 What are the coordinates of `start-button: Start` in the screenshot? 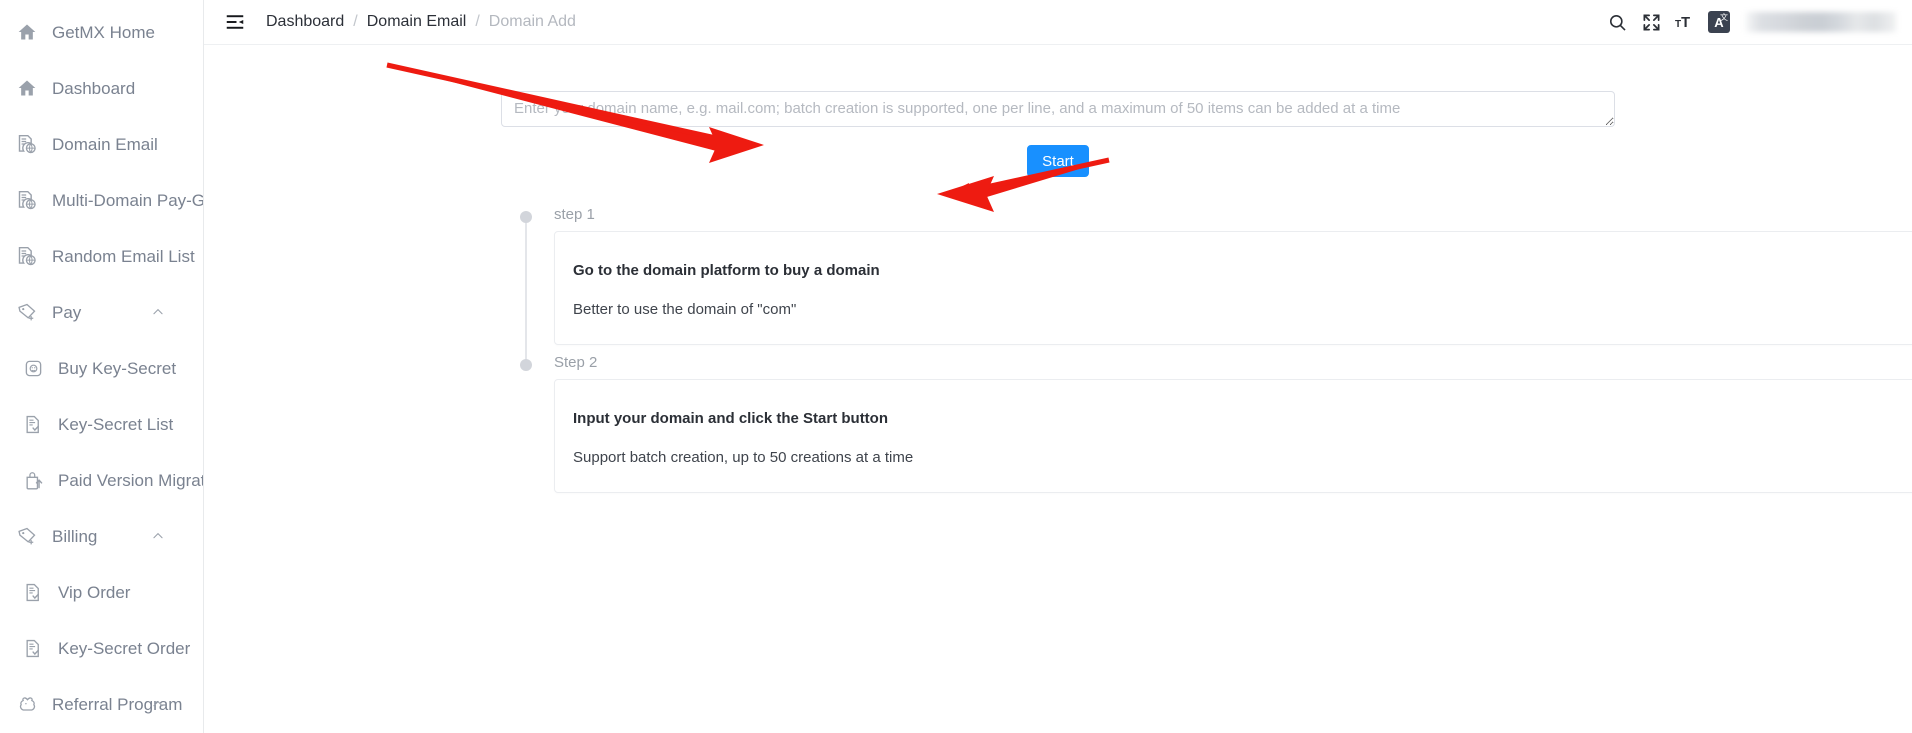 It's located at (1058, 161).